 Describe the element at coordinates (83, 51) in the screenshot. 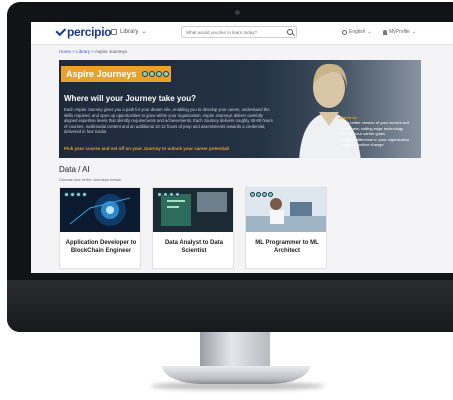

I see `breadcrumb-library: Library` at that location.